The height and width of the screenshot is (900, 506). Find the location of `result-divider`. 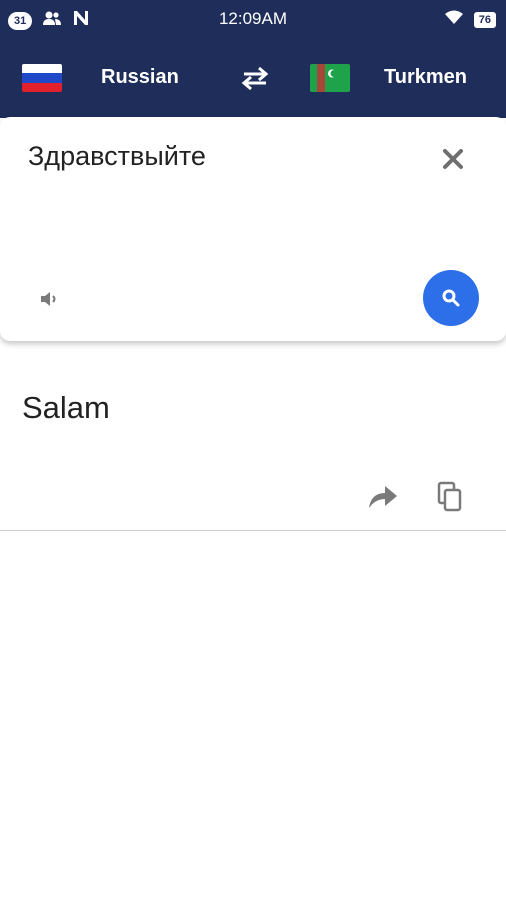

result-divider is located at coordinates (253, 530).